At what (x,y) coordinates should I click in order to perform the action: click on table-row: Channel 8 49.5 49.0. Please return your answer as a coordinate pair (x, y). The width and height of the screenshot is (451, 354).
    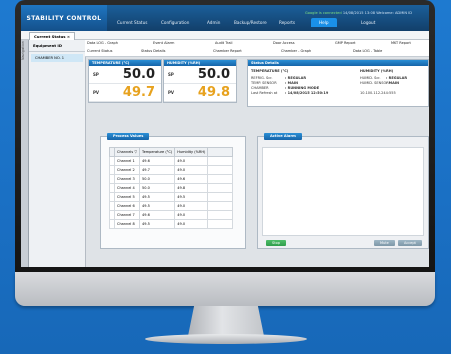
    Looking at the image, I should click on (171, 224).